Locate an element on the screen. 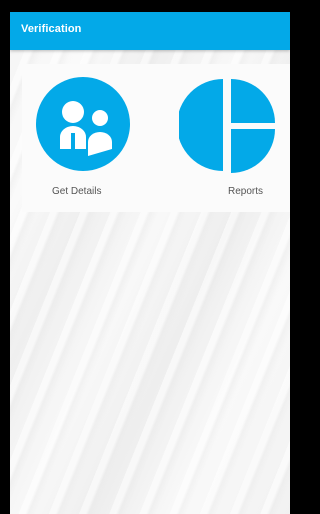  reports-label: Reports is located at coordinates (246, 191).